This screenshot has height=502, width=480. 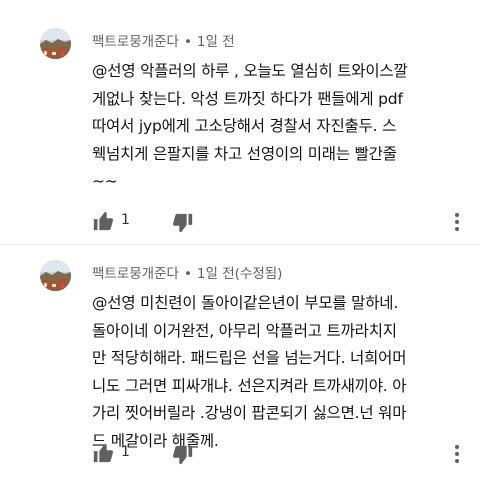 What do you see at coordinates (249, 413) in the screenshot?
I see `comment-line: 가리 찟어버릴라 .강냉이 팝콘되기 싫으면.넌 워마` at bounding box center [249, 413].